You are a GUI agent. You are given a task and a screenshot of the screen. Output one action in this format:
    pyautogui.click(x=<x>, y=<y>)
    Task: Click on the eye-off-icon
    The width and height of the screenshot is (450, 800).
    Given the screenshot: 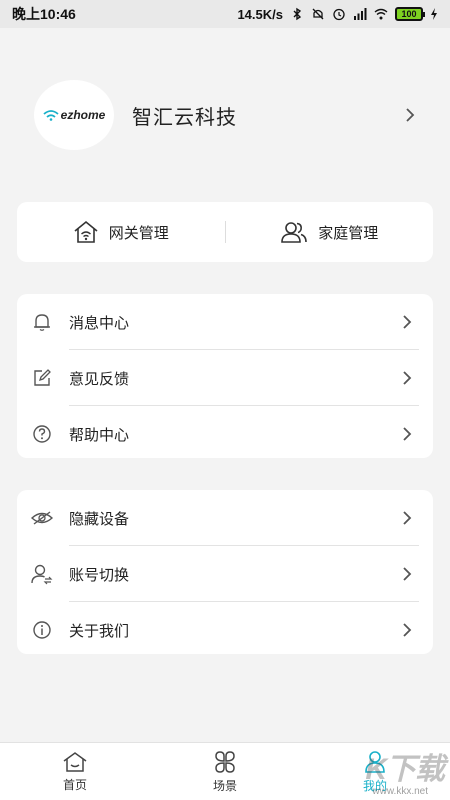 What is the action you would take?
    pyautogui.click(x=42, y=518)
    